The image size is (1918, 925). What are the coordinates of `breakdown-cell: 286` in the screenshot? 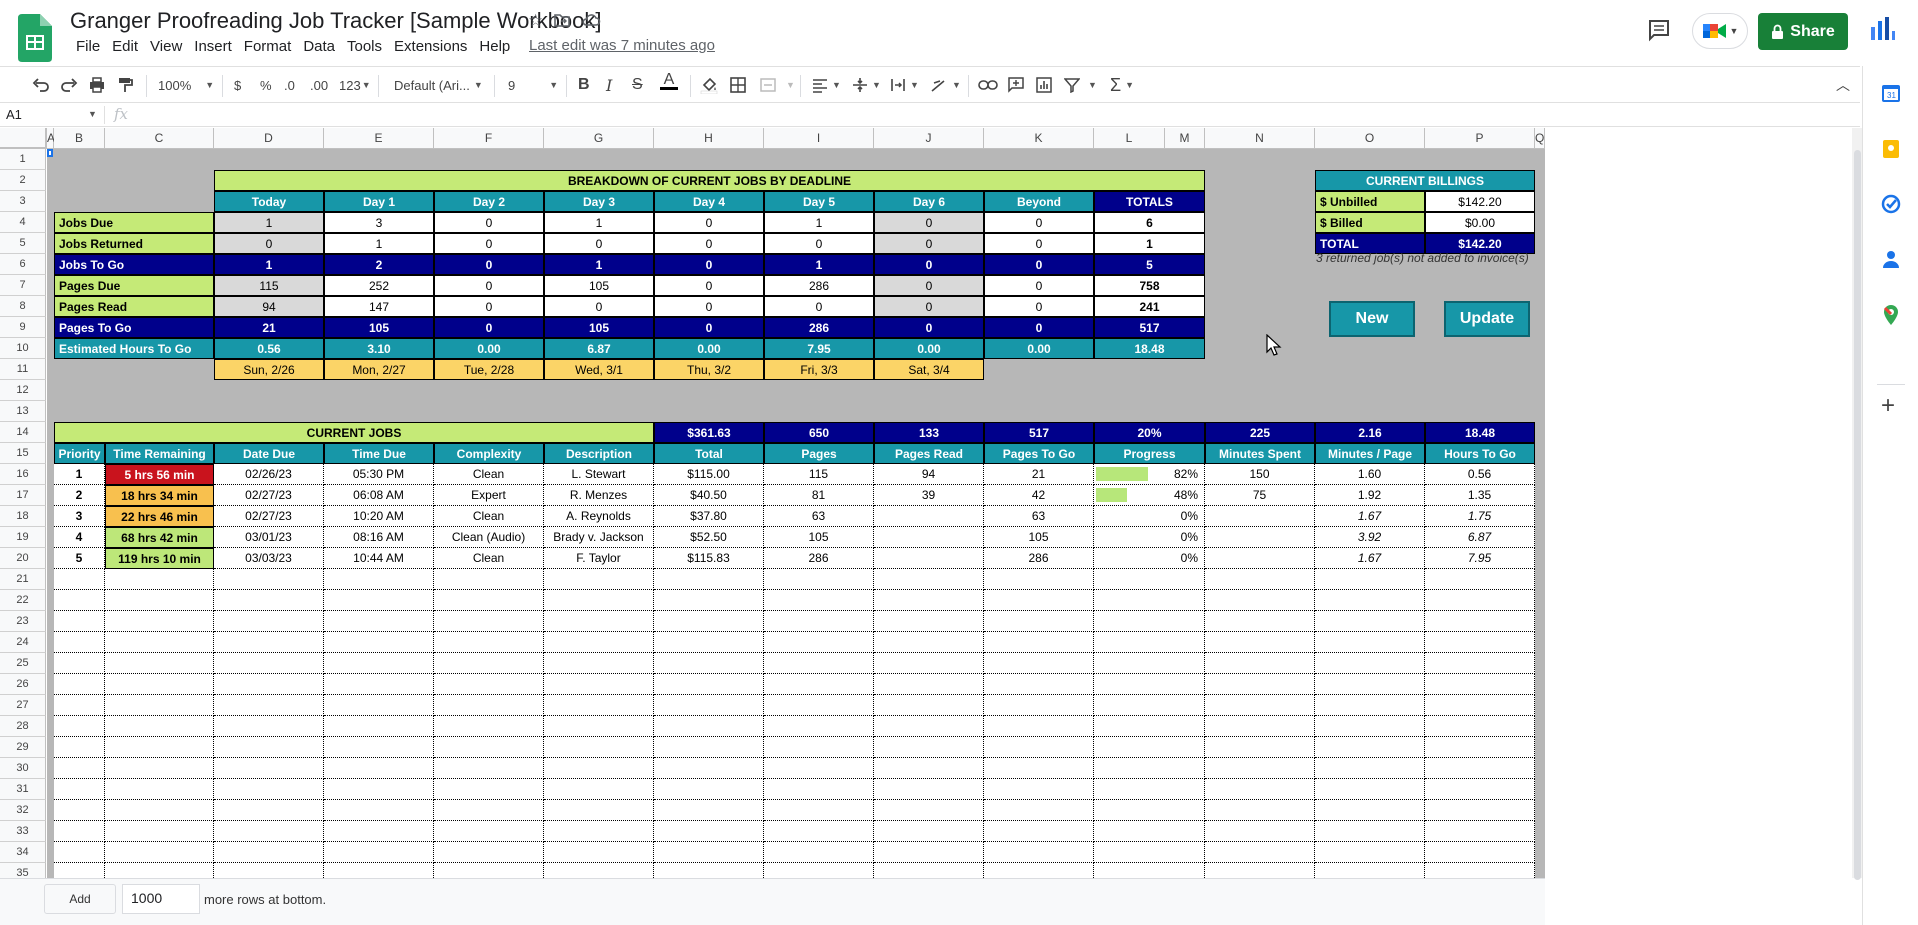 It's located at (819, 327).